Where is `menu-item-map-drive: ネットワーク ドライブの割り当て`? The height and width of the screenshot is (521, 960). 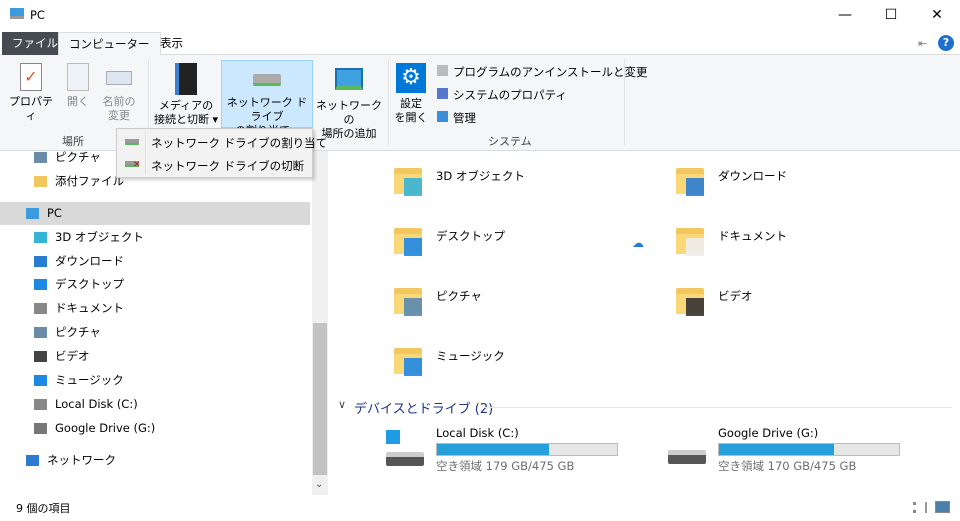
menu-item-map-drive: ネットワーク ドライブの割り当て is located at coordinates (223, 142).